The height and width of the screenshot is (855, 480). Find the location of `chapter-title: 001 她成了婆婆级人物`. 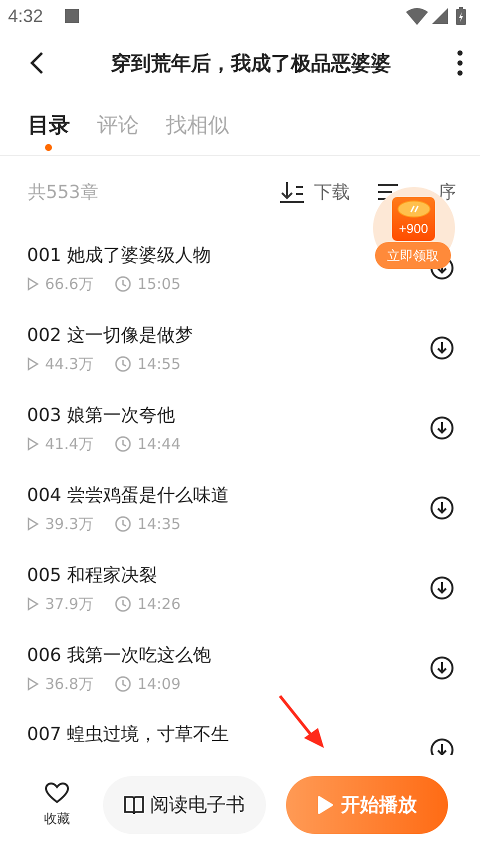

chapter-title: 001 她成了婆婆级人物 is located at coordinates (119, 254).